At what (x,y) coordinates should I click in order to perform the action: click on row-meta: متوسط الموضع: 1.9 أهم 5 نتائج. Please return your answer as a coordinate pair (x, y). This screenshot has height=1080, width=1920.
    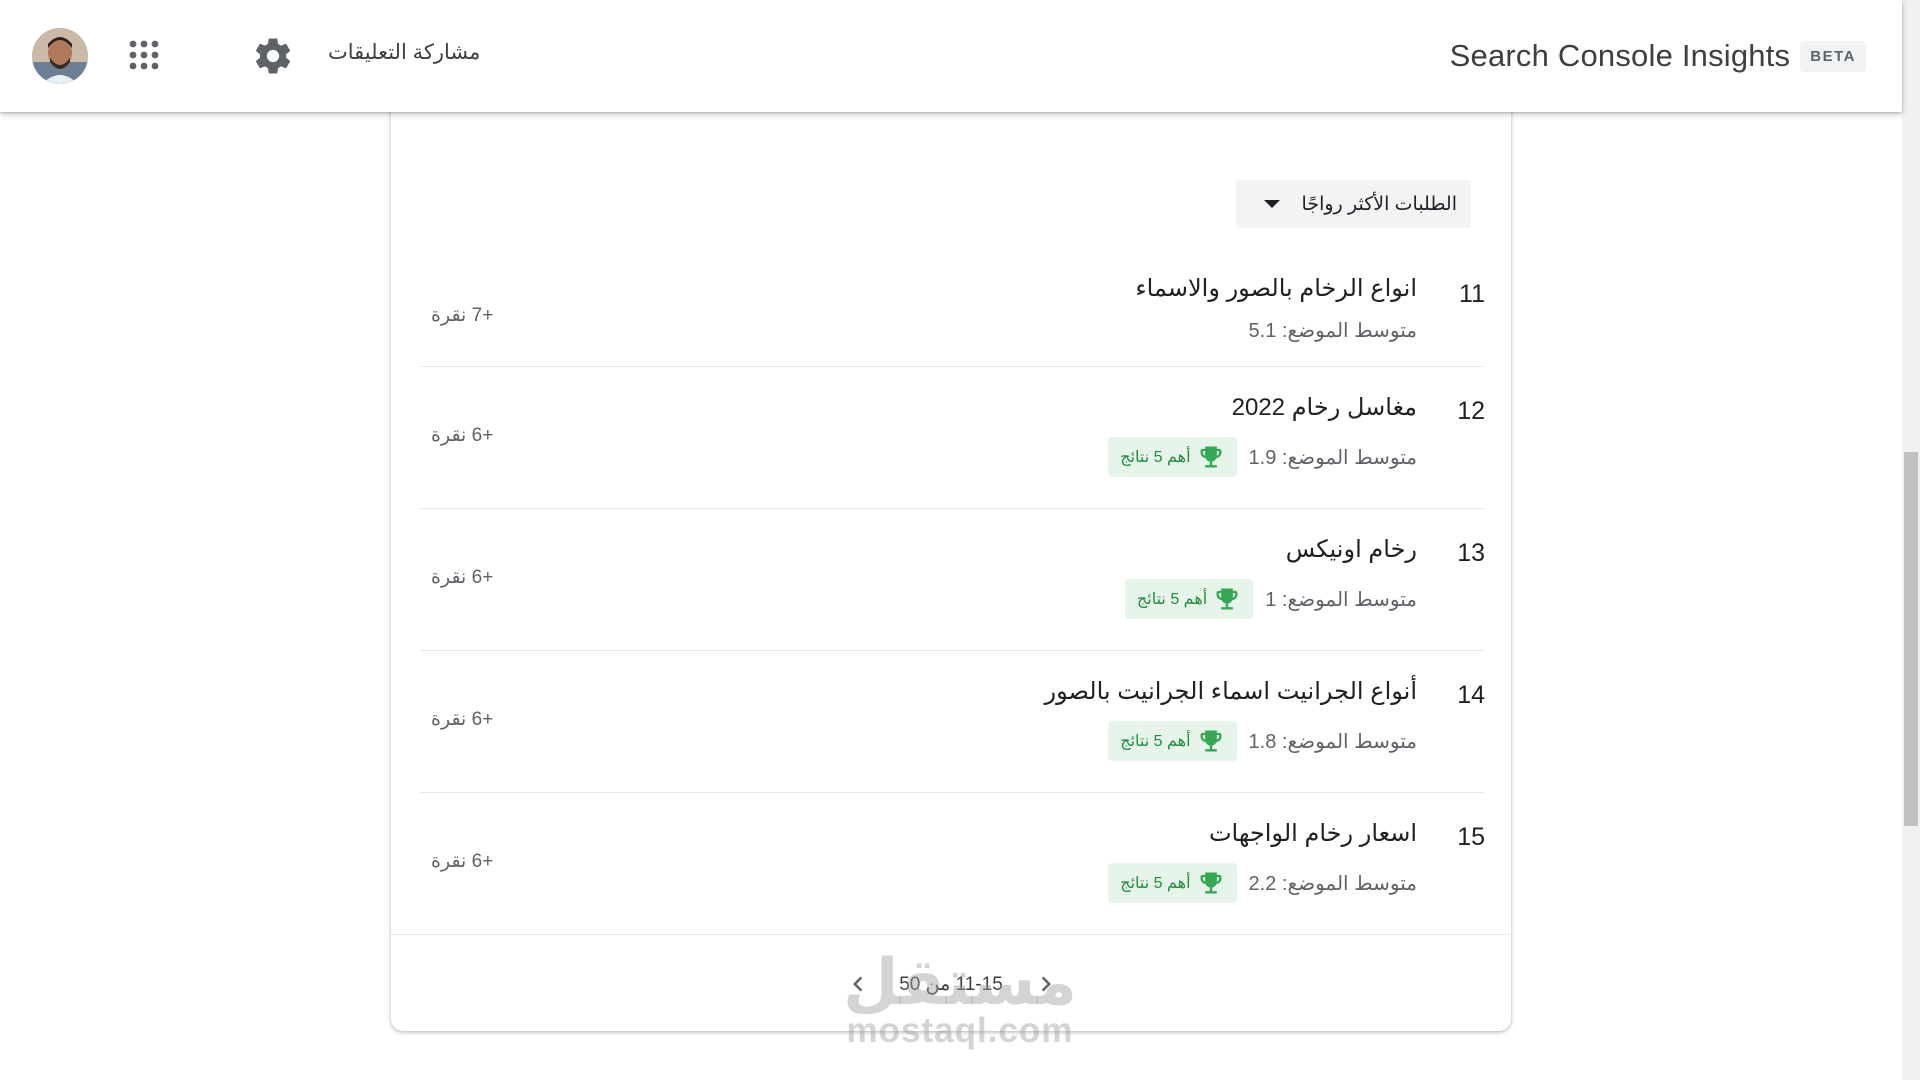
    Looking at the image, I should click on (1262, 457).